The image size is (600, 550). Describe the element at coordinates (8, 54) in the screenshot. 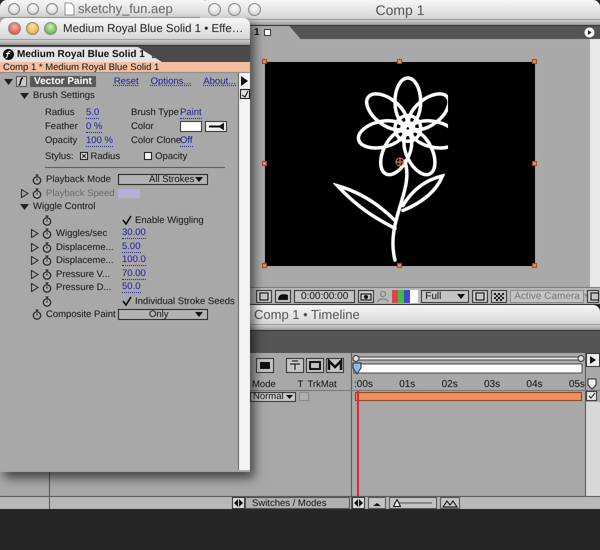

I see `effect-icon` at that location.